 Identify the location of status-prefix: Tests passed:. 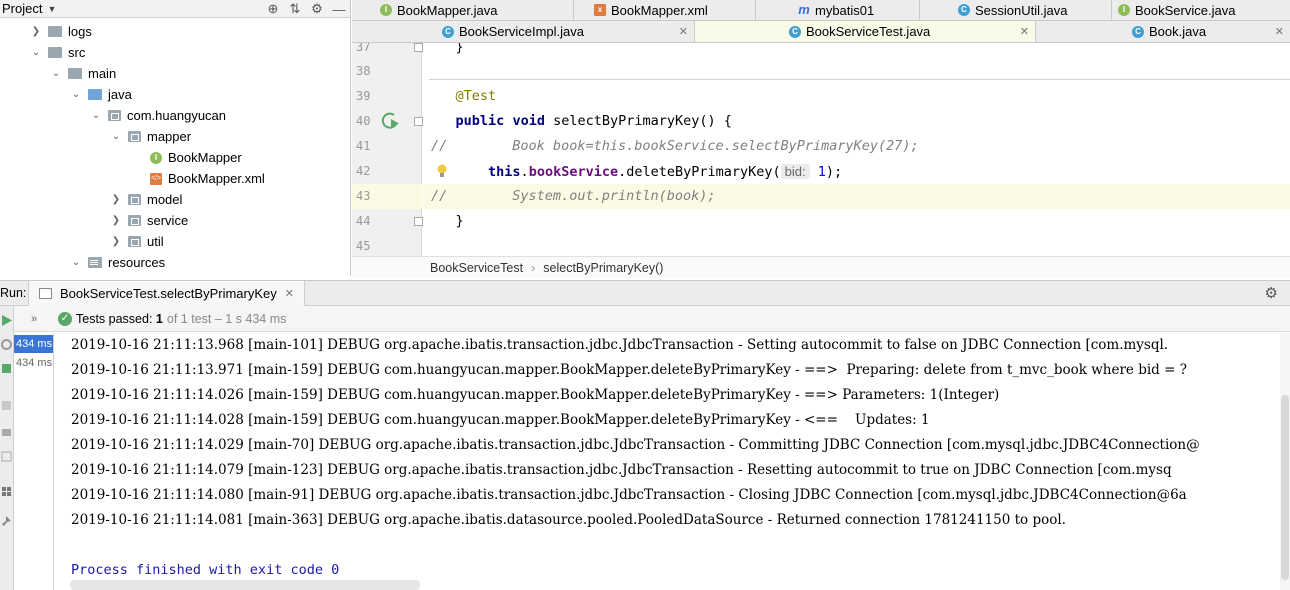
(114, 318).